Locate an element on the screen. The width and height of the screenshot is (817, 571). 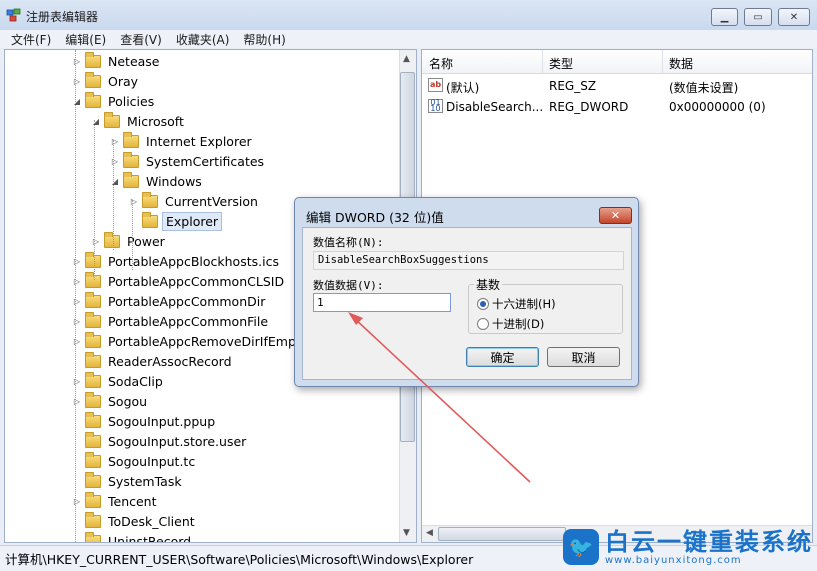
hex-radio-option: 十六进制(H) is located at coordinates (516, 304).